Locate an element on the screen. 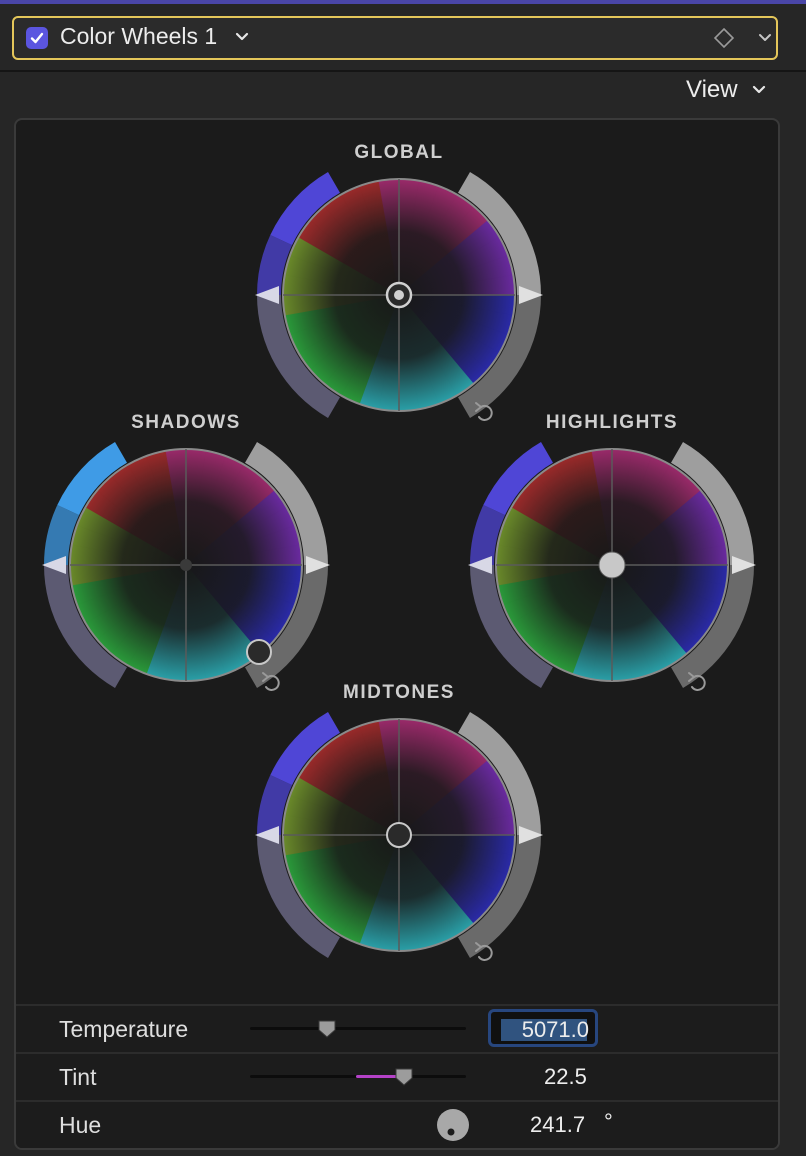 The width and height of the screenshot is (806, 1156). tint-label: Tint is located at coordinates (78, 1077).